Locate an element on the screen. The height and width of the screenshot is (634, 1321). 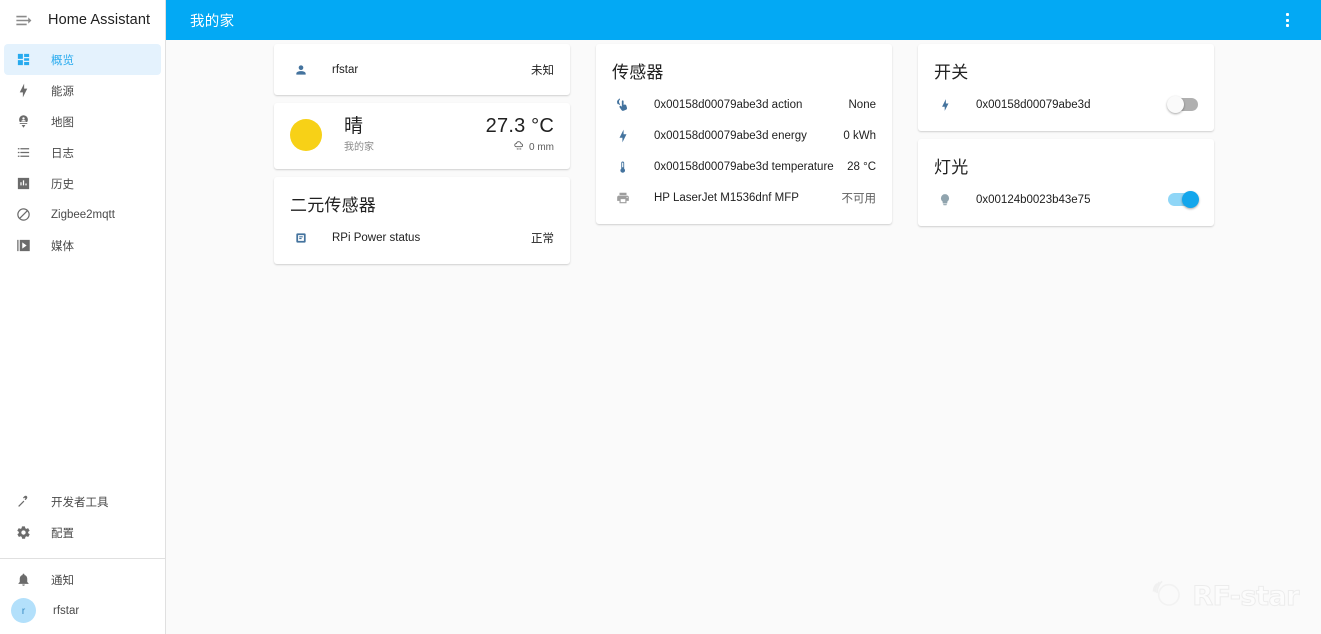
card-title: 二元传感器 is located at coordinates (333, 205).